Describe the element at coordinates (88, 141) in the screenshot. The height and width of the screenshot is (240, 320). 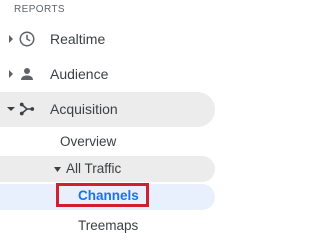
I see `nav-item-overview-label: Overview` at that location.